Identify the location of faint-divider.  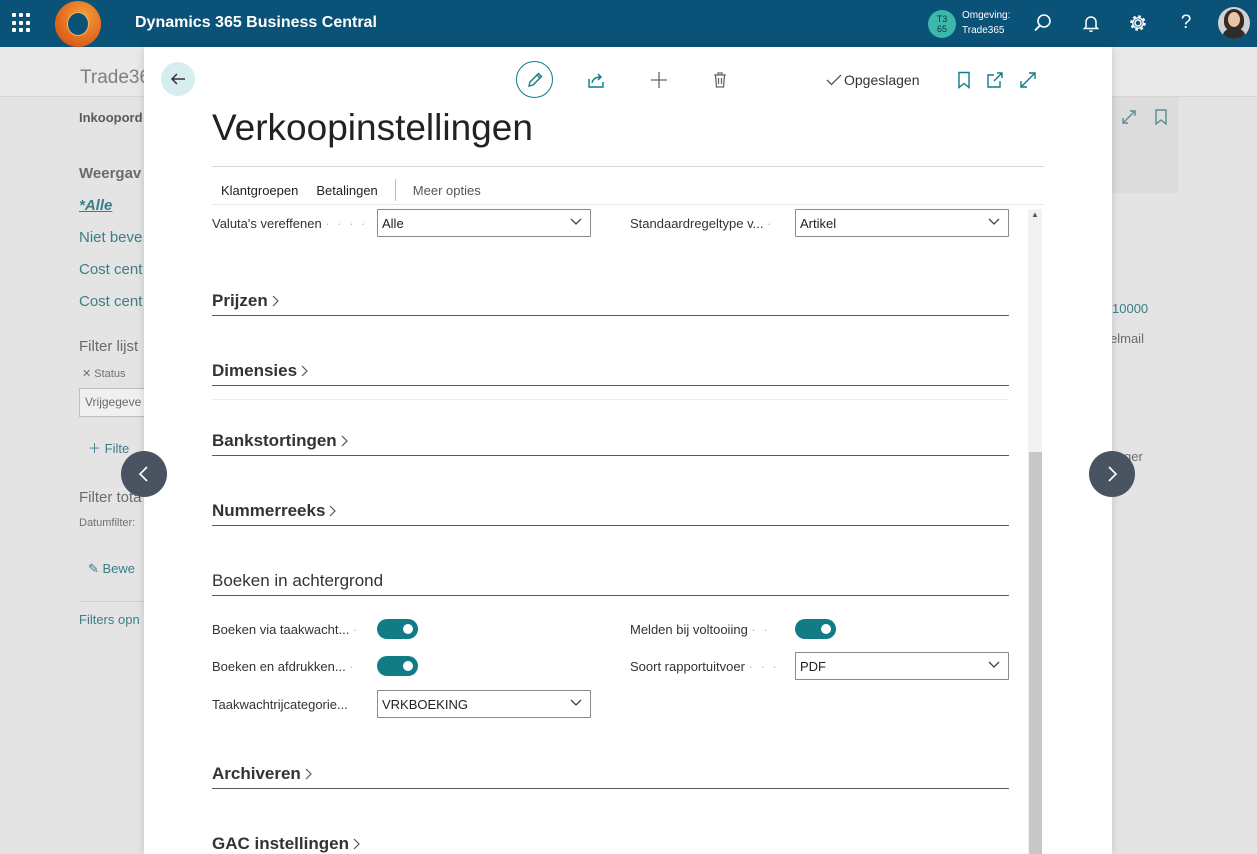
(610, 399).